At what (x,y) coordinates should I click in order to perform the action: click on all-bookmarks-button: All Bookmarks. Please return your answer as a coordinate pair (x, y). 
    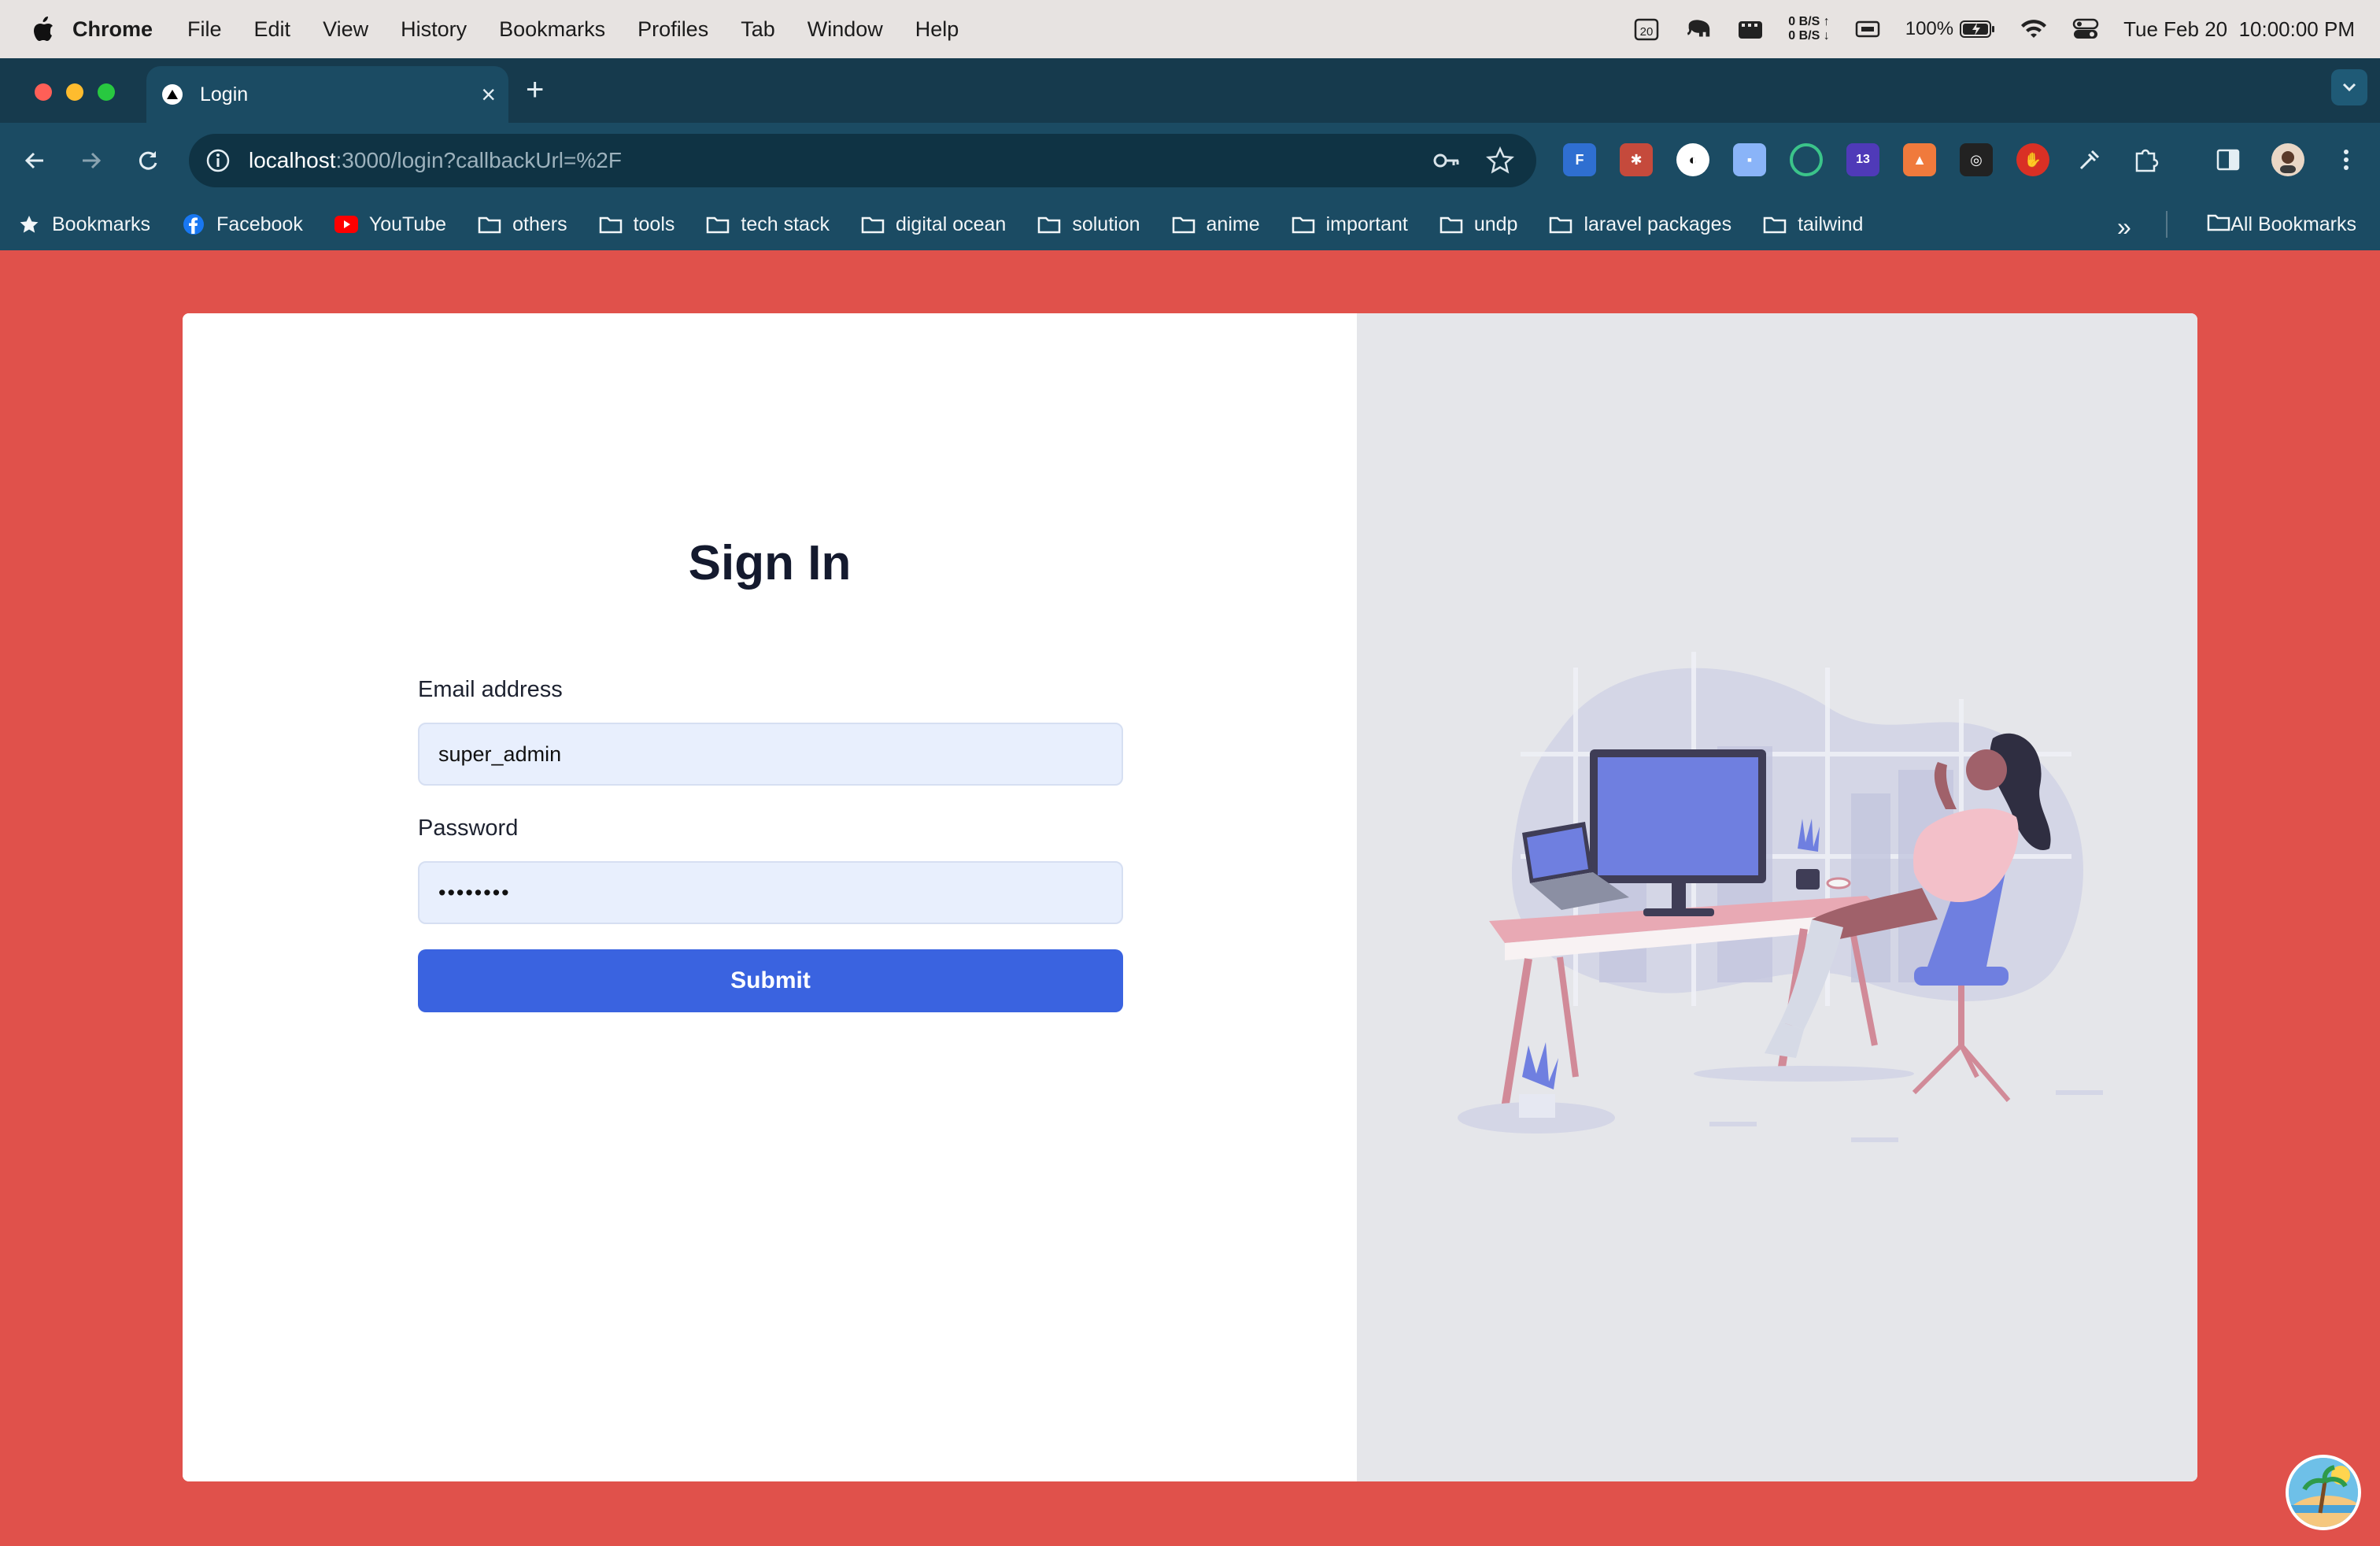
    Looking at the image, I should click on (2281, 224).